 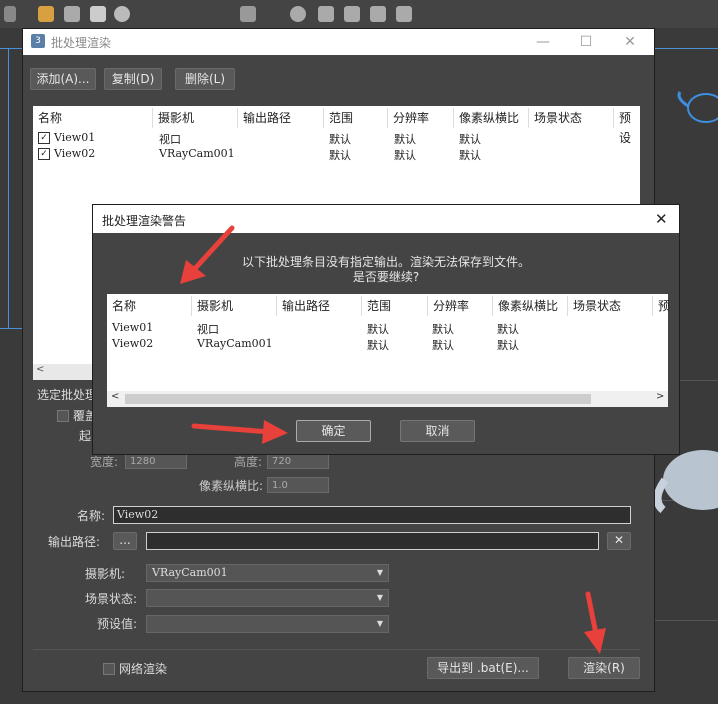 I want to click on render-setup-icon, so click(x=352, y=14).